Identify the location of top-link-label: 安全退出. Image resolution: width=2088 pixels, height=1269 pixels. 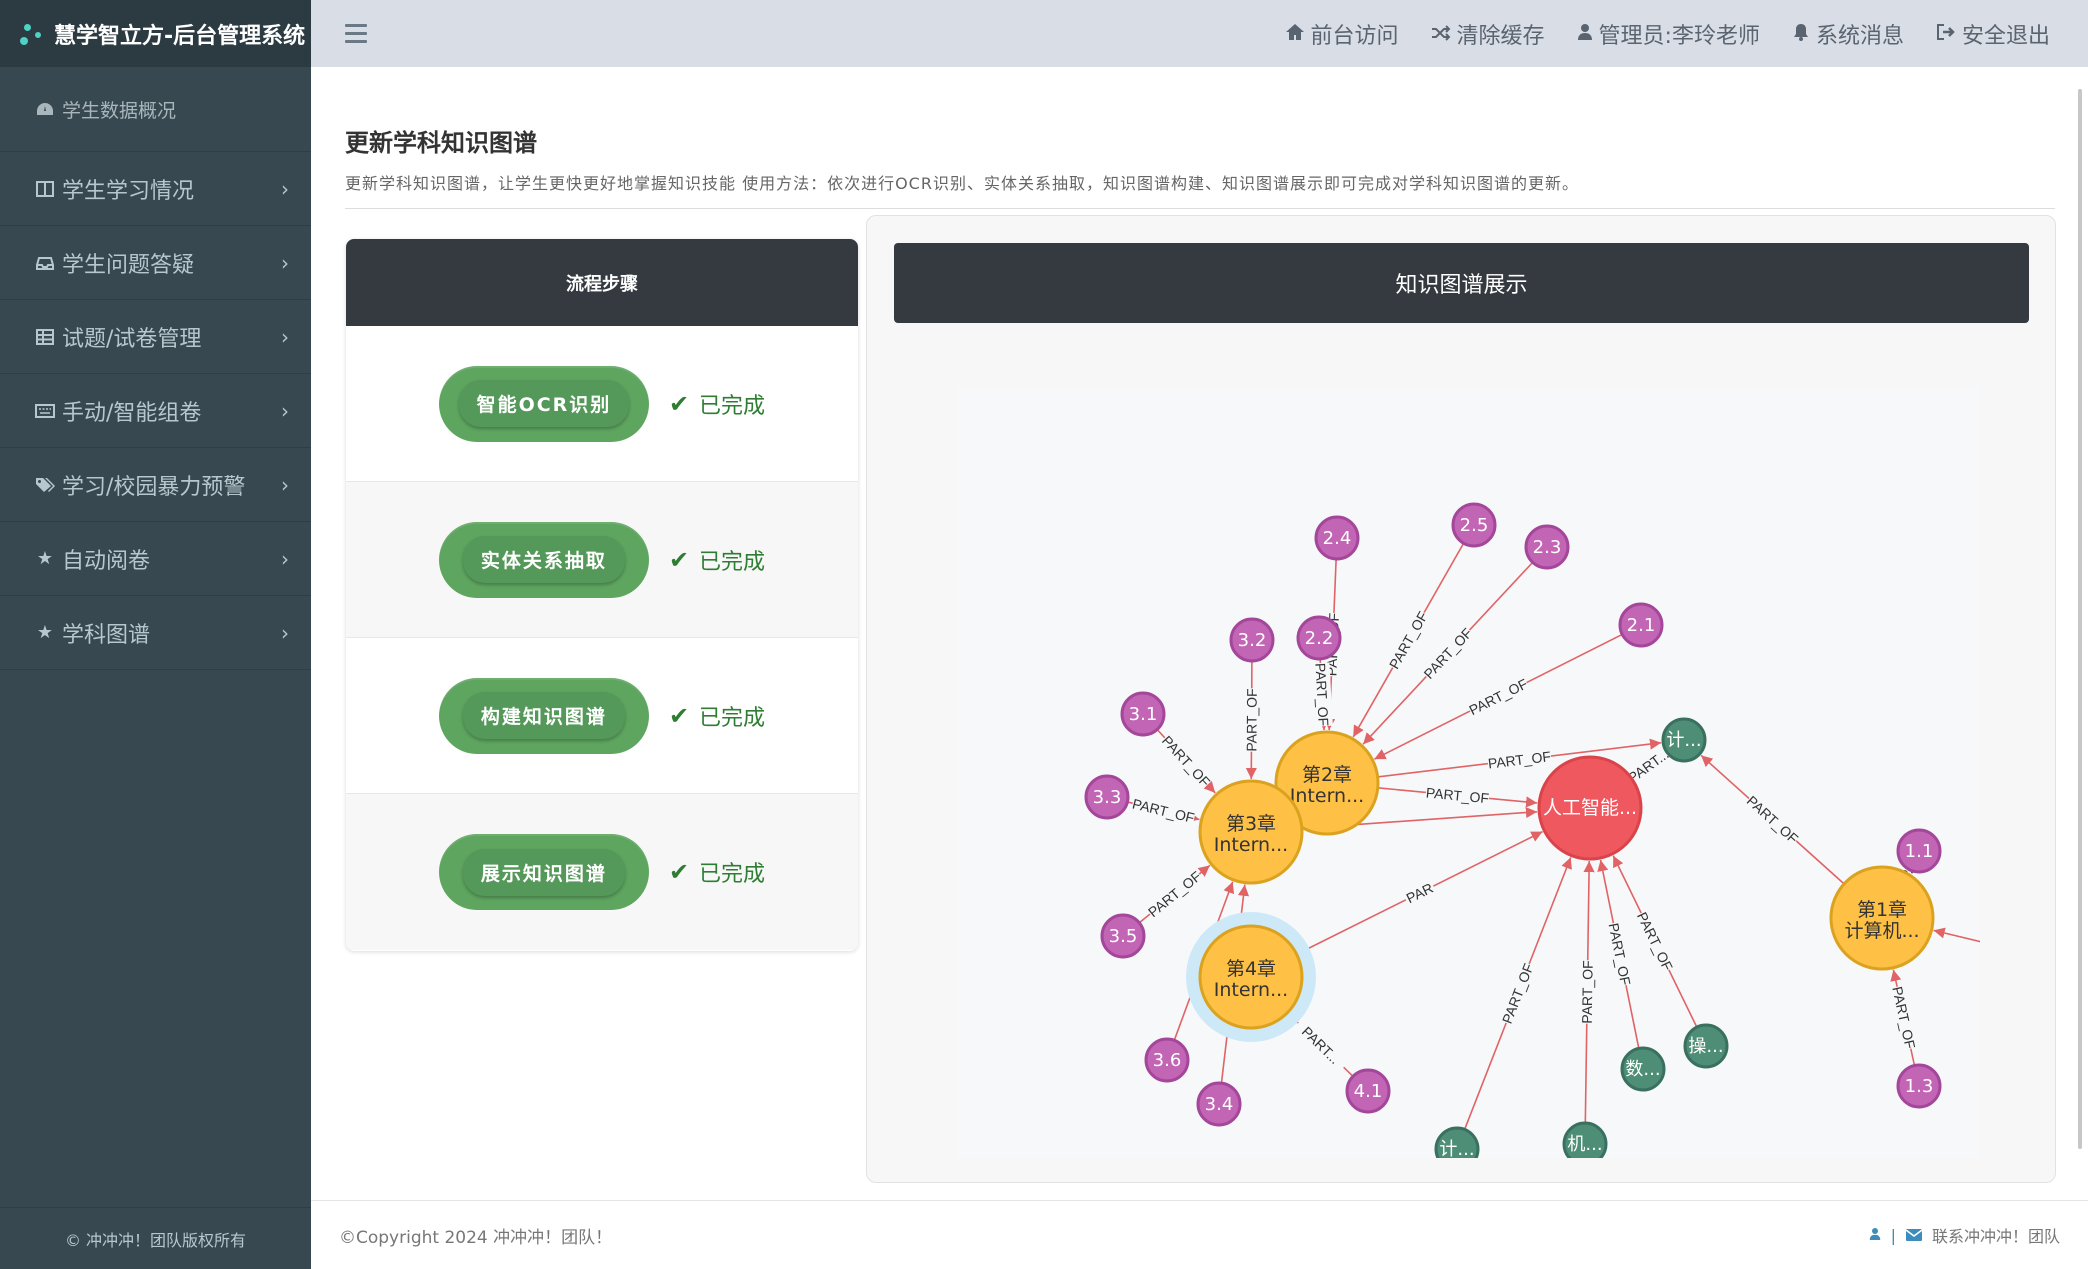
(2005, 36).